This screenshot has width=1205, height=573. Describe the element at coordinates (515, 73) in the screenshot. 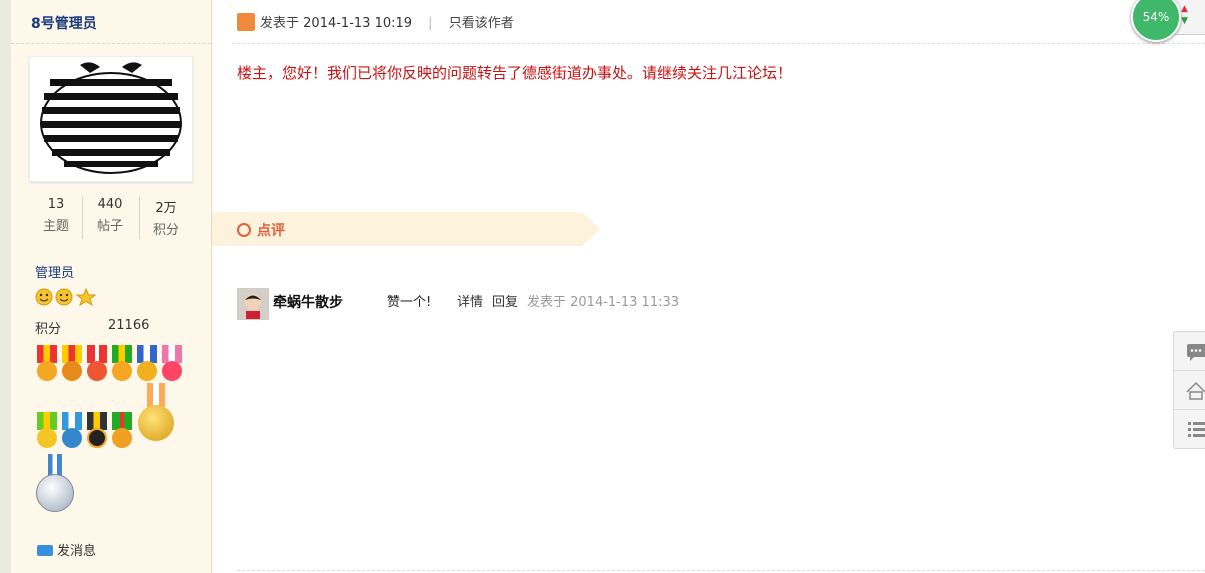

I see `post-content: 楼主，您好！我们已将你反映的问题转告了德感街道办事处。请继续关注几江论坛！` at that location.